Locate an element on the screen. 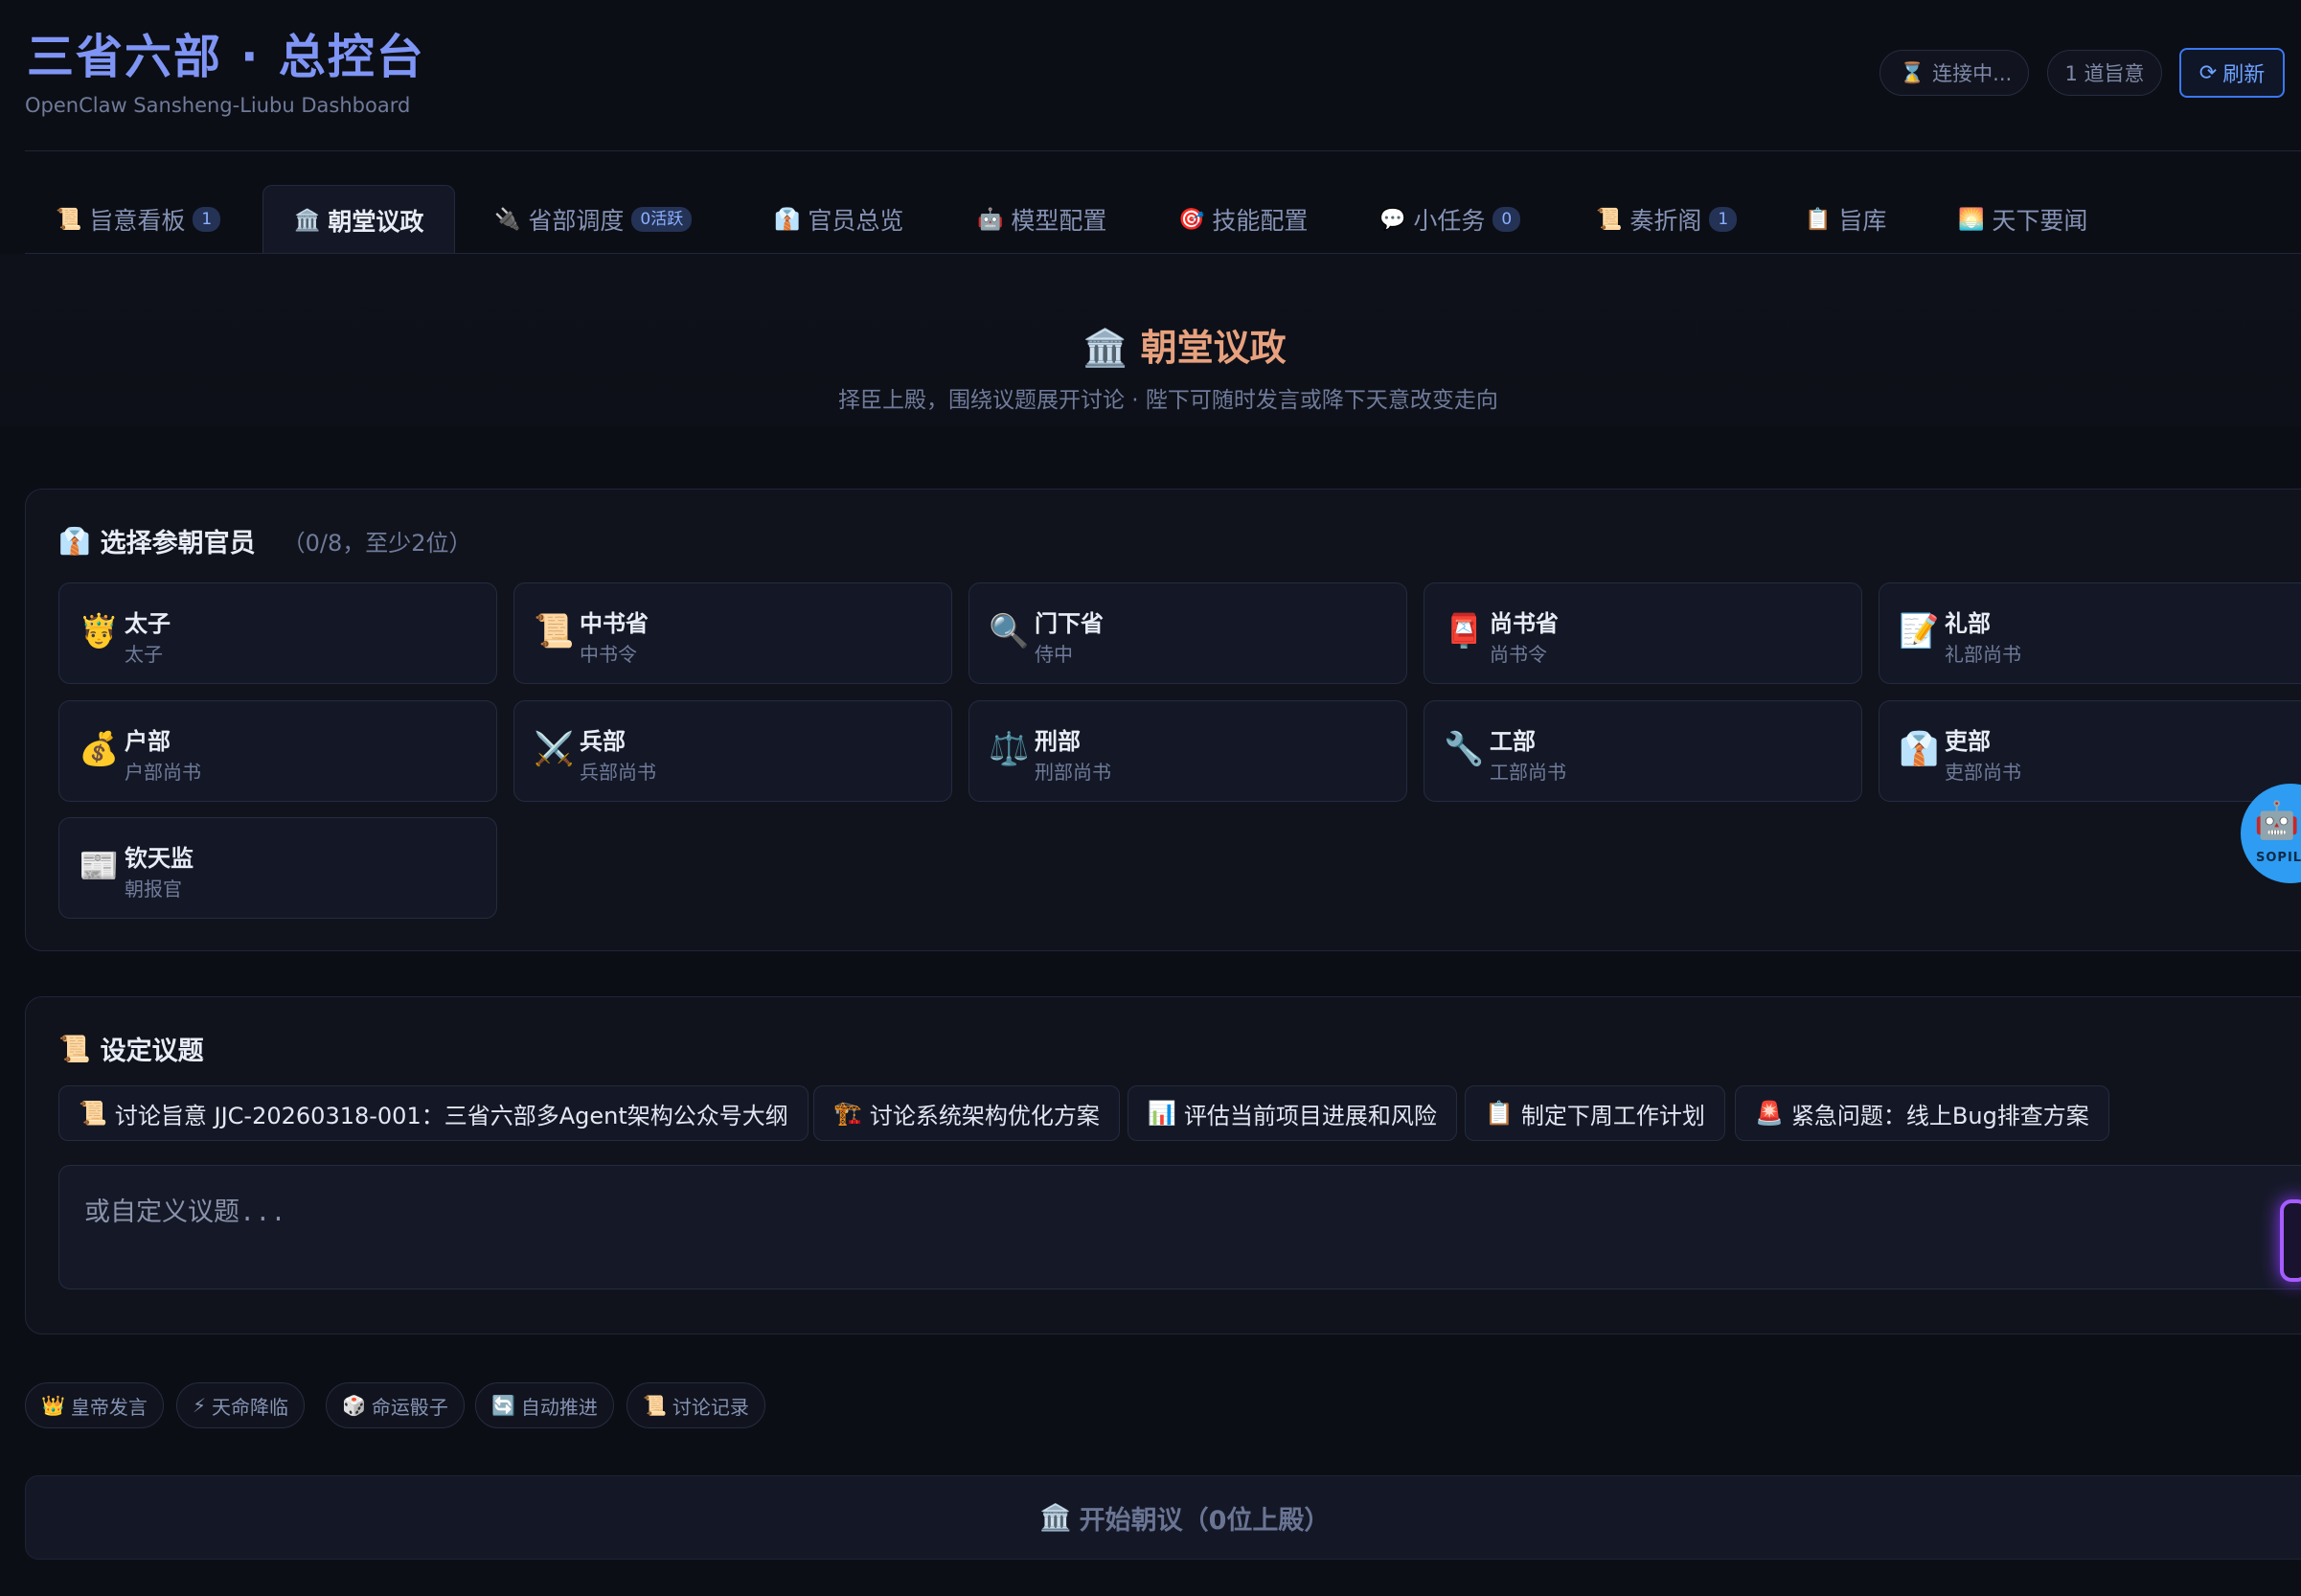  tab-label: 小任务 is located at coordinates (1449, 221).